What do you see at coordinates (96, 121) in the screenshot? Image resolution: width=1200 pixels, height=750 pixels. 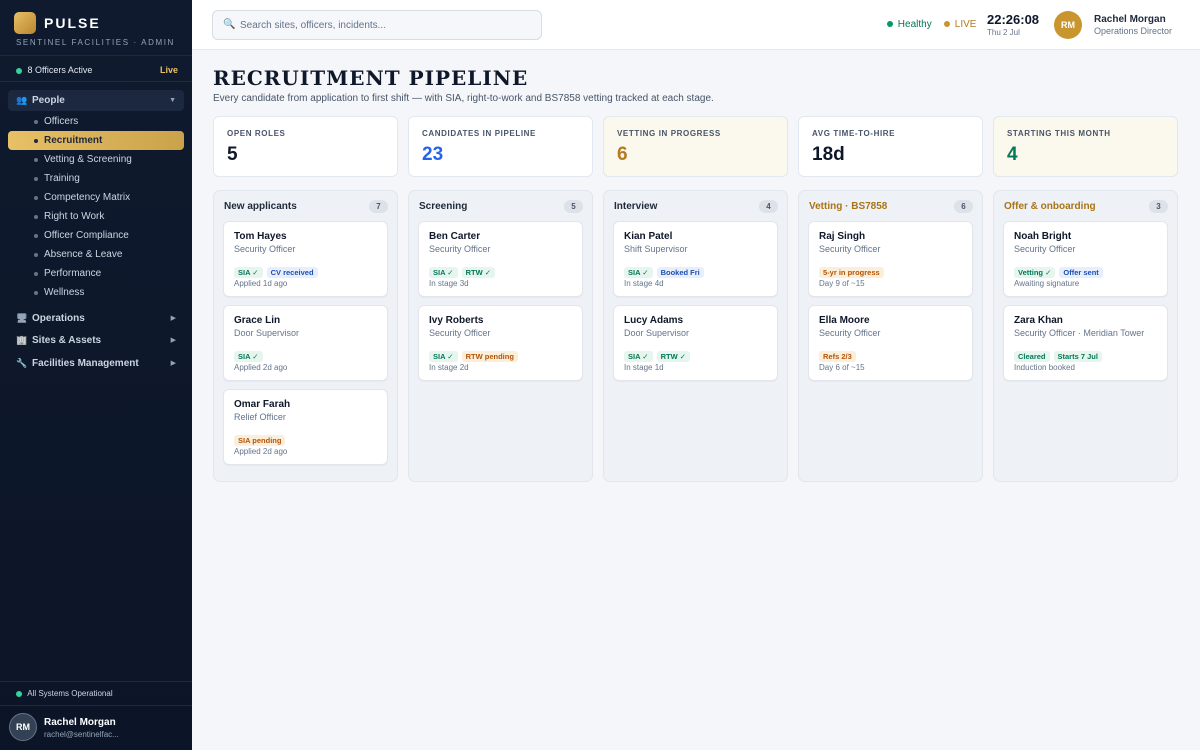 I see `sidebar-item-officers: Officers` at bounding box center [96, 121].